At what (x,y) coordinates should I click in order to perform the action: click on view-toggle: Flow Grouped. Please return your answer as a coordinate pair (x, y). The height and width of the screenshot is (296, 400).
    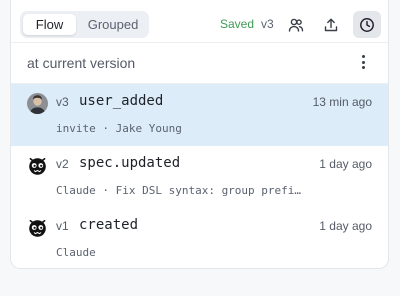
    Looking at the image, I should click on (84, 24).